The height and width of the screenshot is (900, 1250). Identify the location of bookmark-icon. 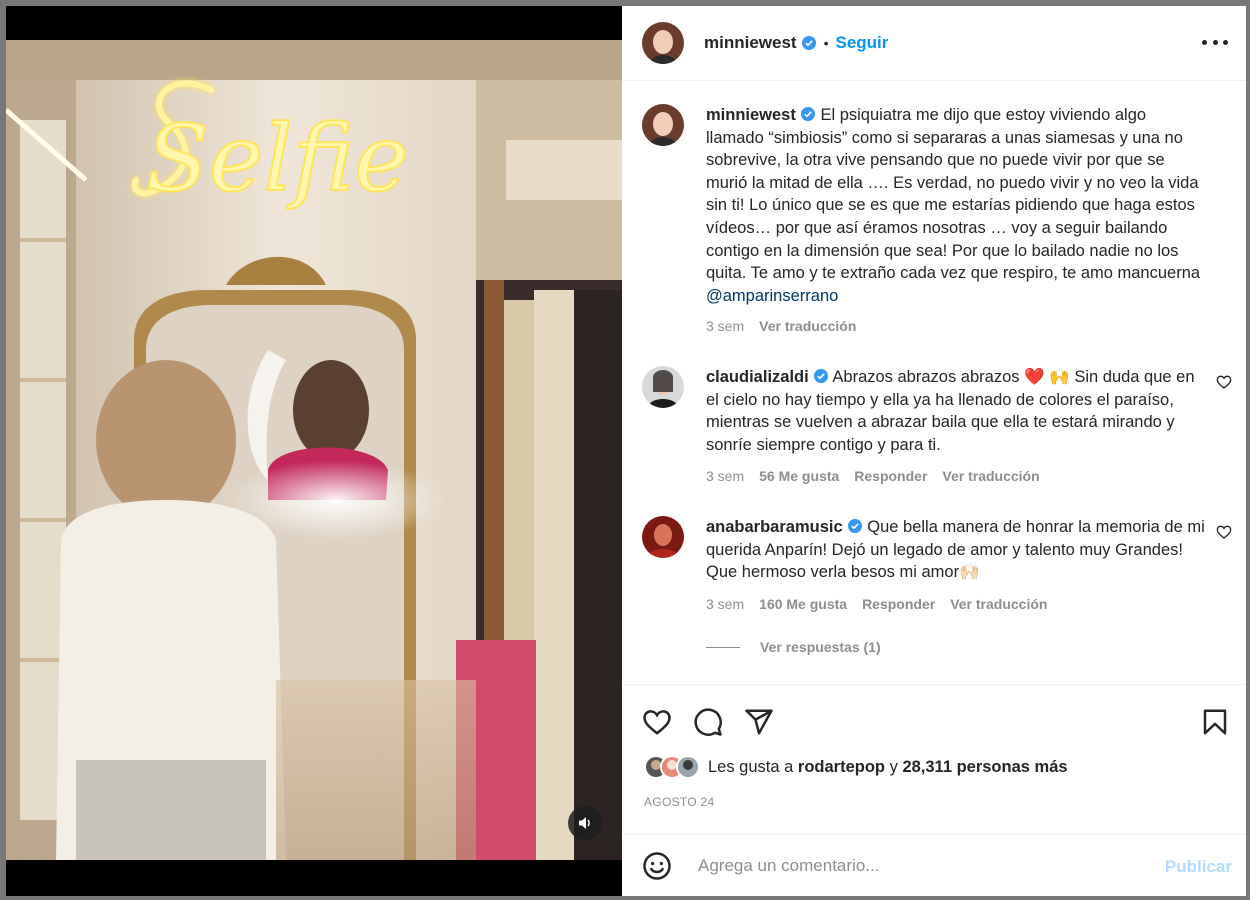
(1215, 722).